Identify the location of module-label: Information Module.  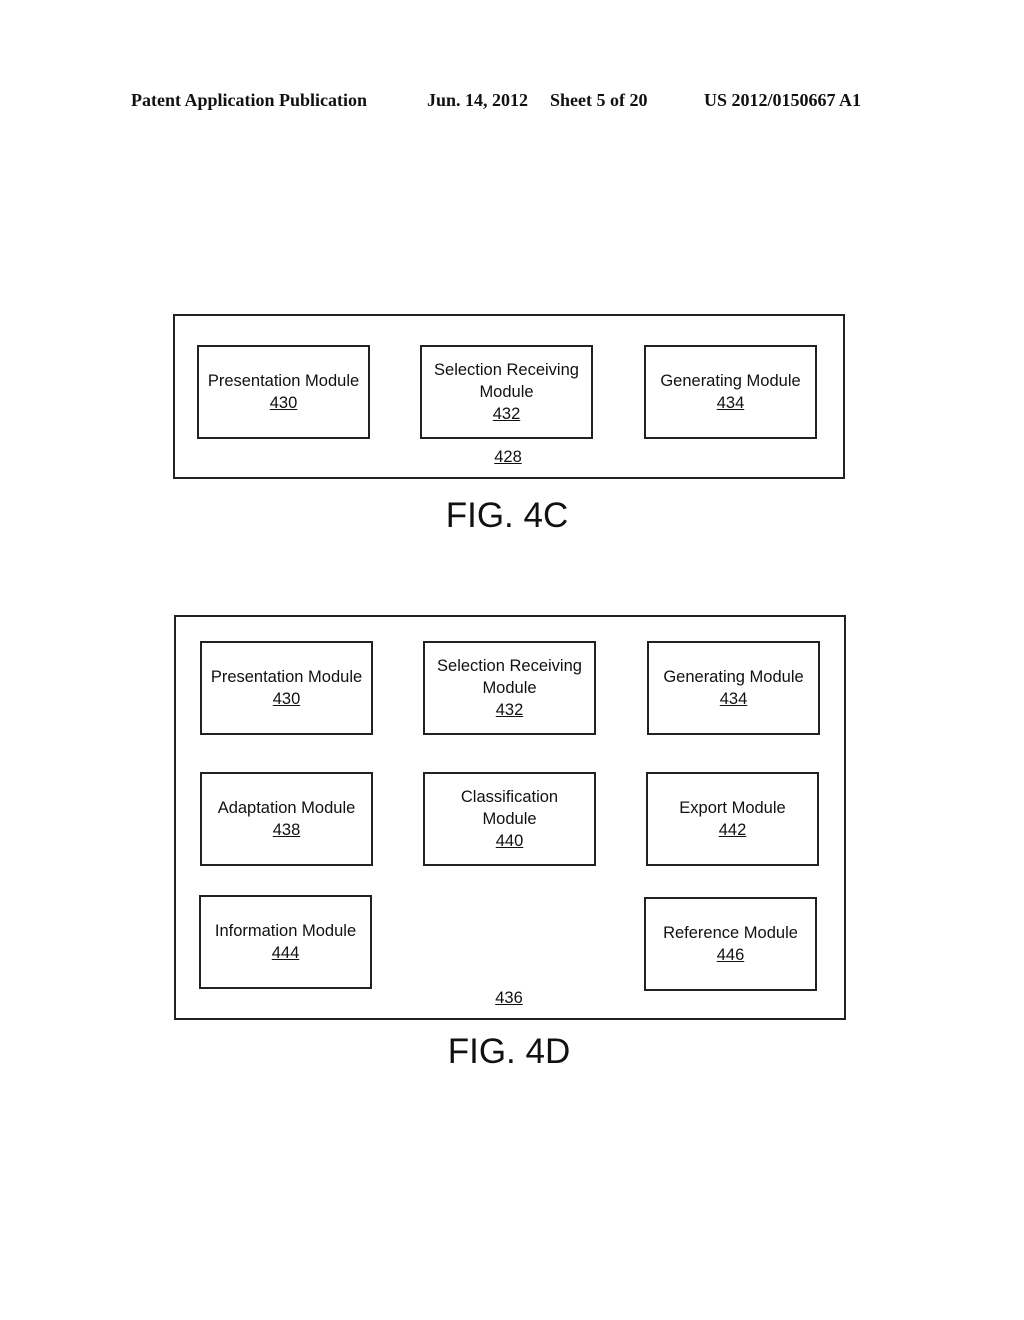
(285, 931).